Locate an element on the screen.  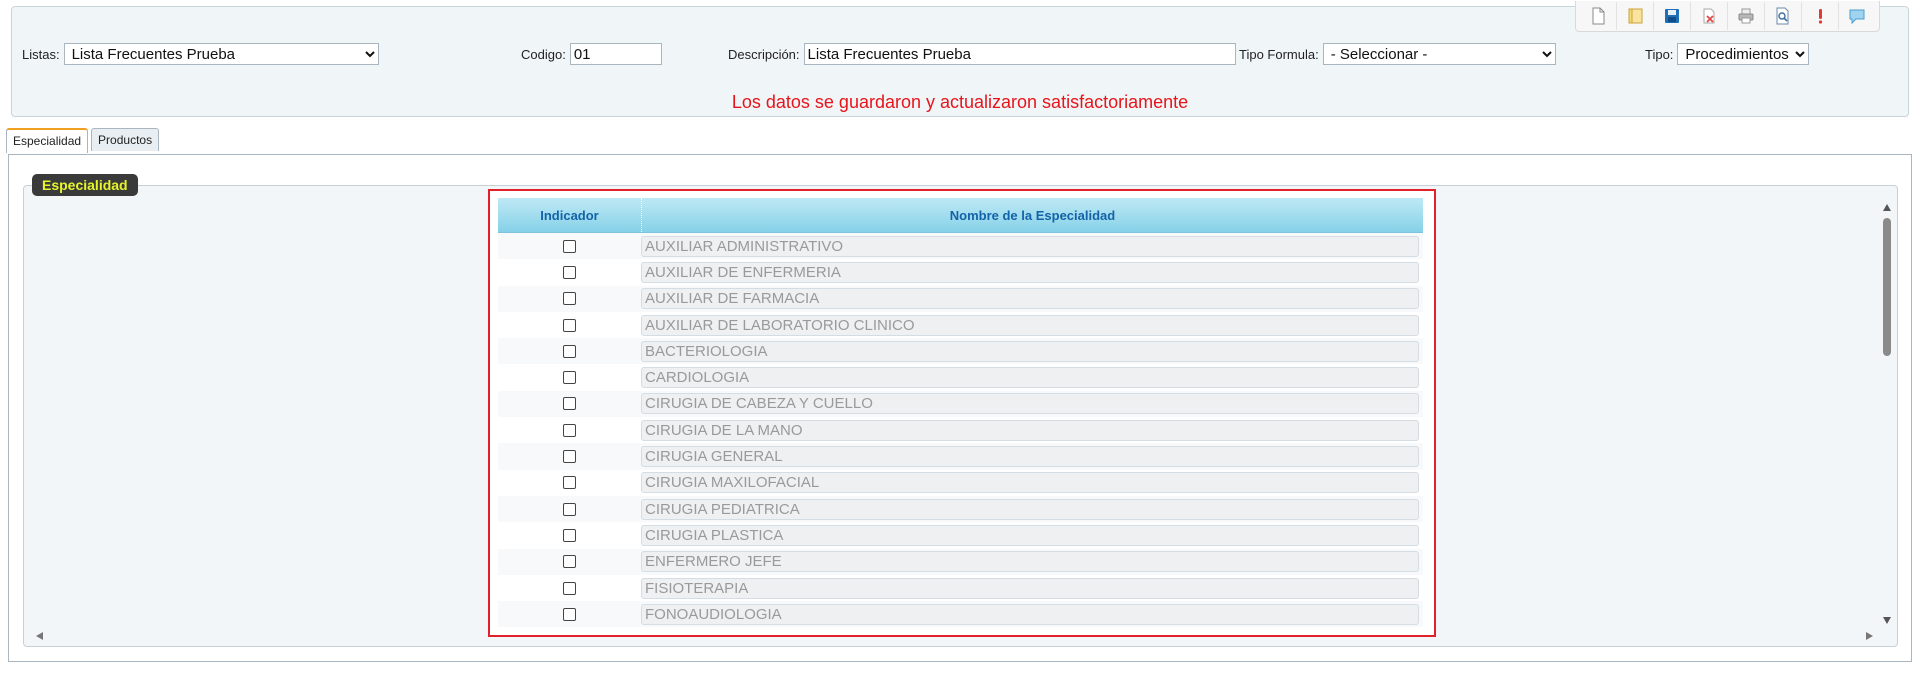
especialidad-name-field: CIRUGIA DE LA MANO is located at coordinates (1030, 430).